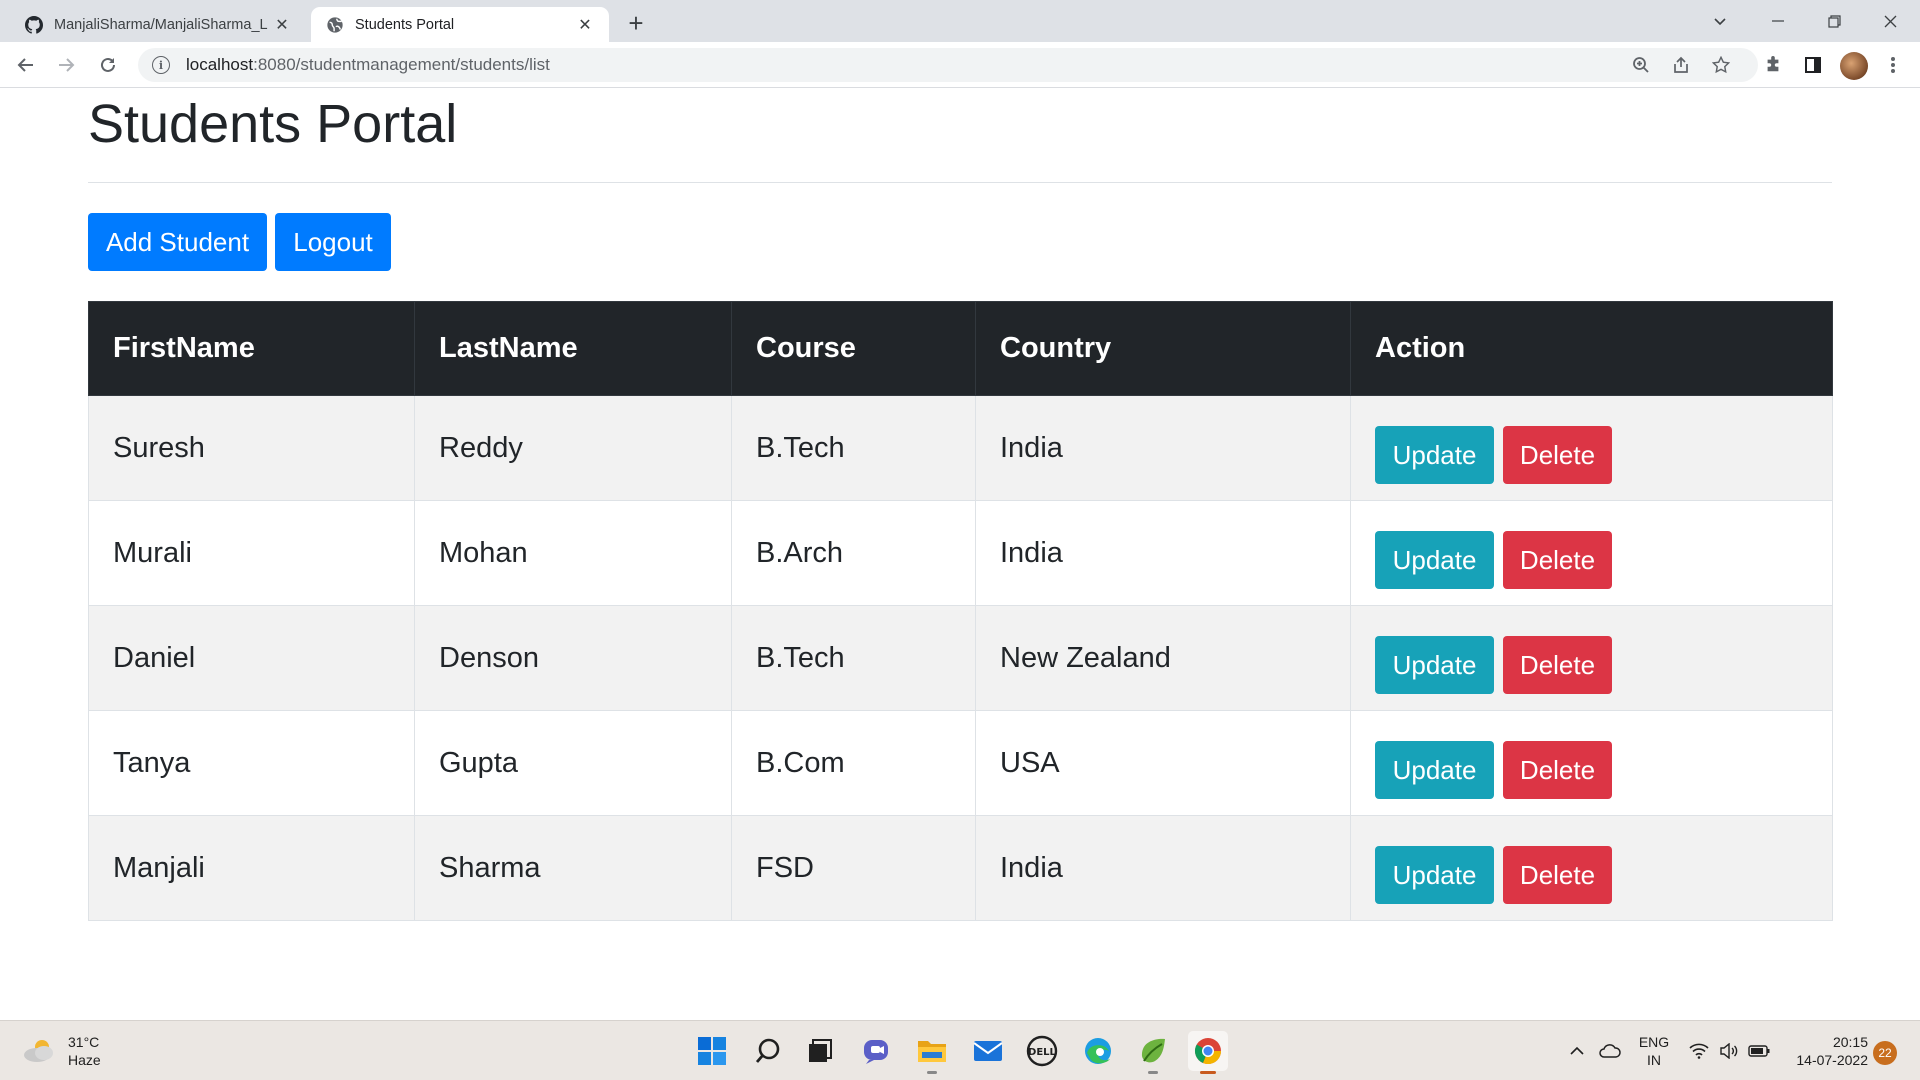  What do you see at coordinates (1591, 348) in the screenshot?
I see `column-header-action: Action` at bounding box center [1591, 348].